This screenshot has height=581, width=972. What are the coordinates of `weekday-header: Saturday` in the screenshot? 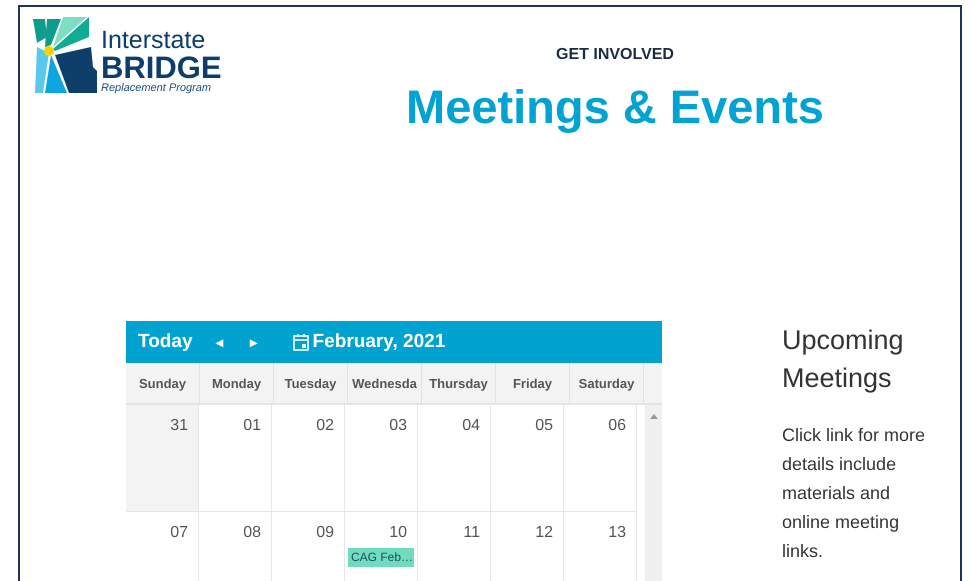 It's located at (607, 383).